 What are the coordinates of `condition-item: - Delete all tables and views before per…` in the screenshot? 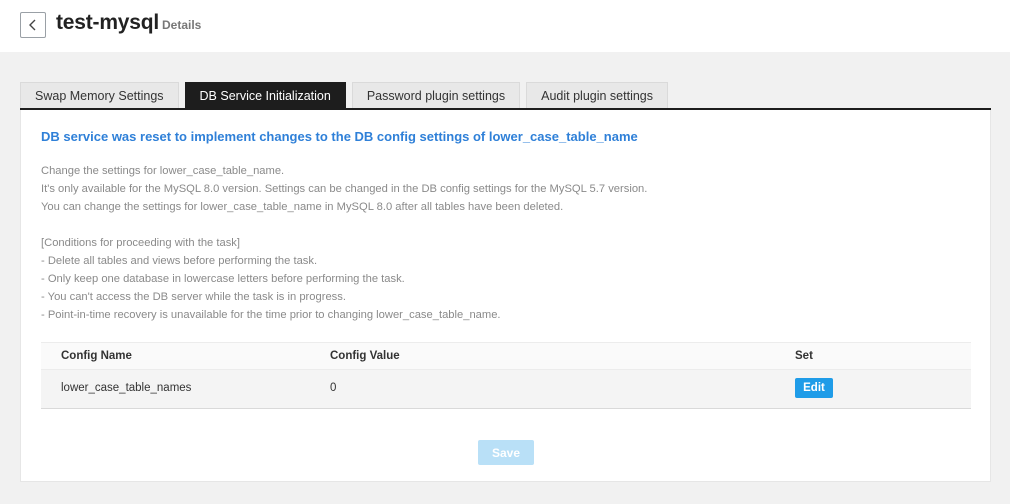 It's located at (179, 261).